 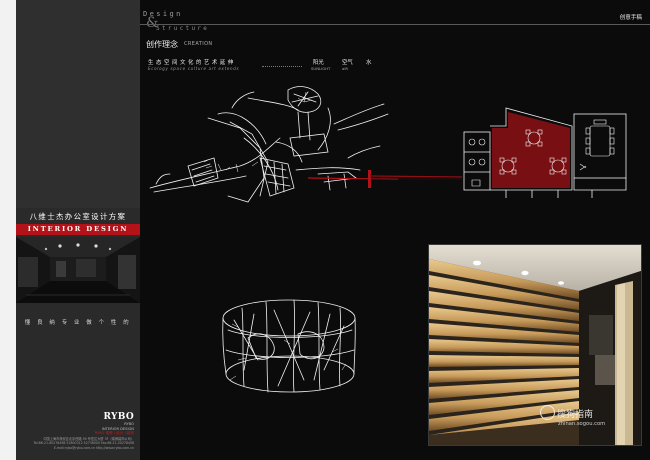 I want to click on company-tagline: RYBO 瑞博 | 设计 | 装饰, so click(x=114, y=433).